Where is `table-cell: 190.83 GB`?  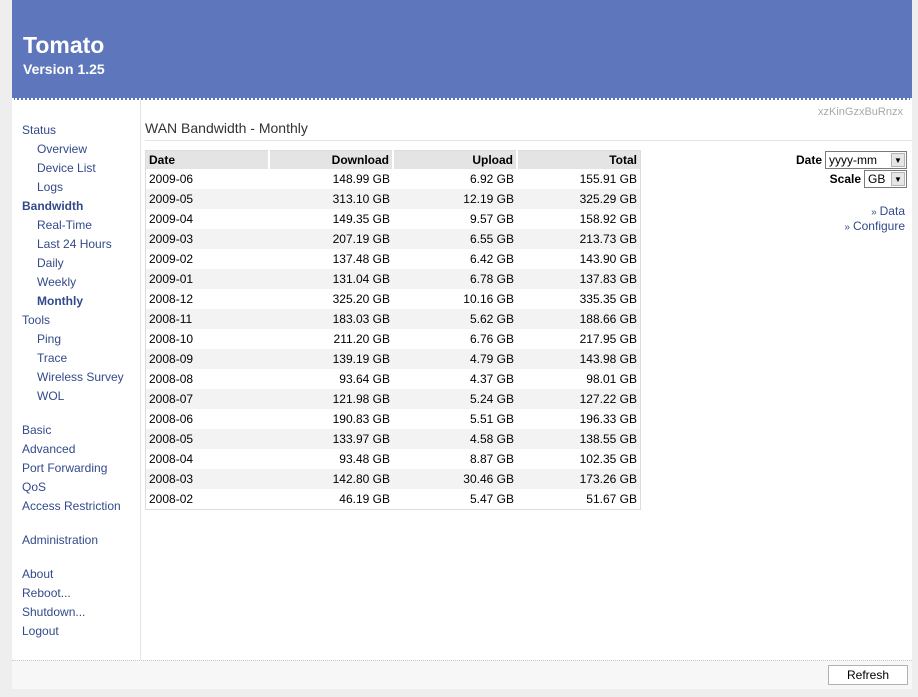 table-cell: 190.83 GB is located at coordinates (361, 419).